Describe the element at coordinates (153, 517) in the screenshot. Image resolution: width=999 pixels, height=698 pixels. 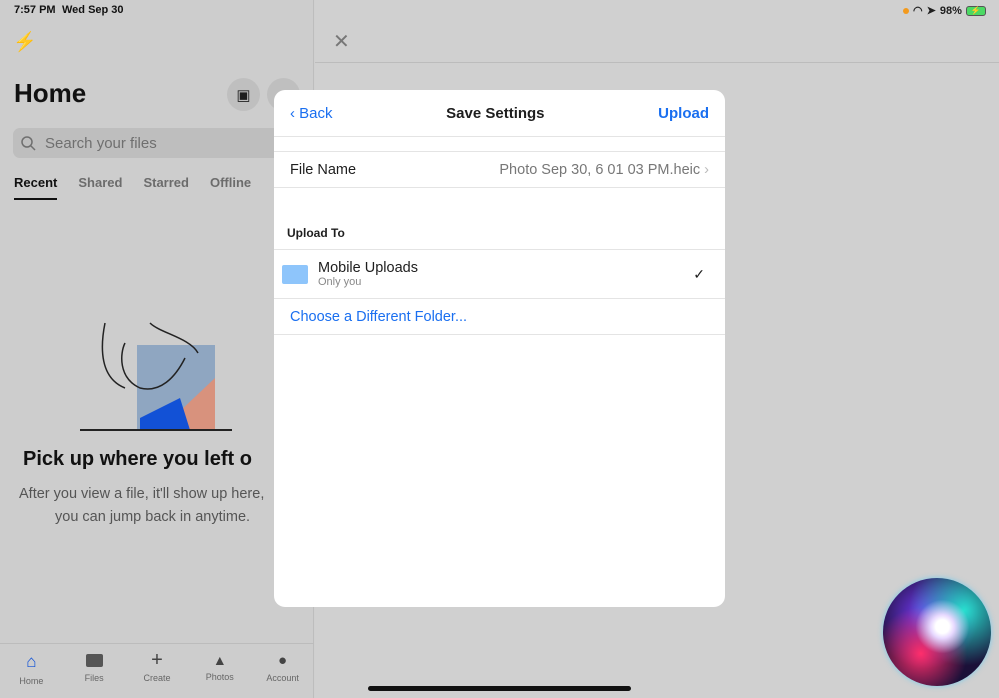
I see `empty-state-text-2: you can jump back in anytime.` at that location.